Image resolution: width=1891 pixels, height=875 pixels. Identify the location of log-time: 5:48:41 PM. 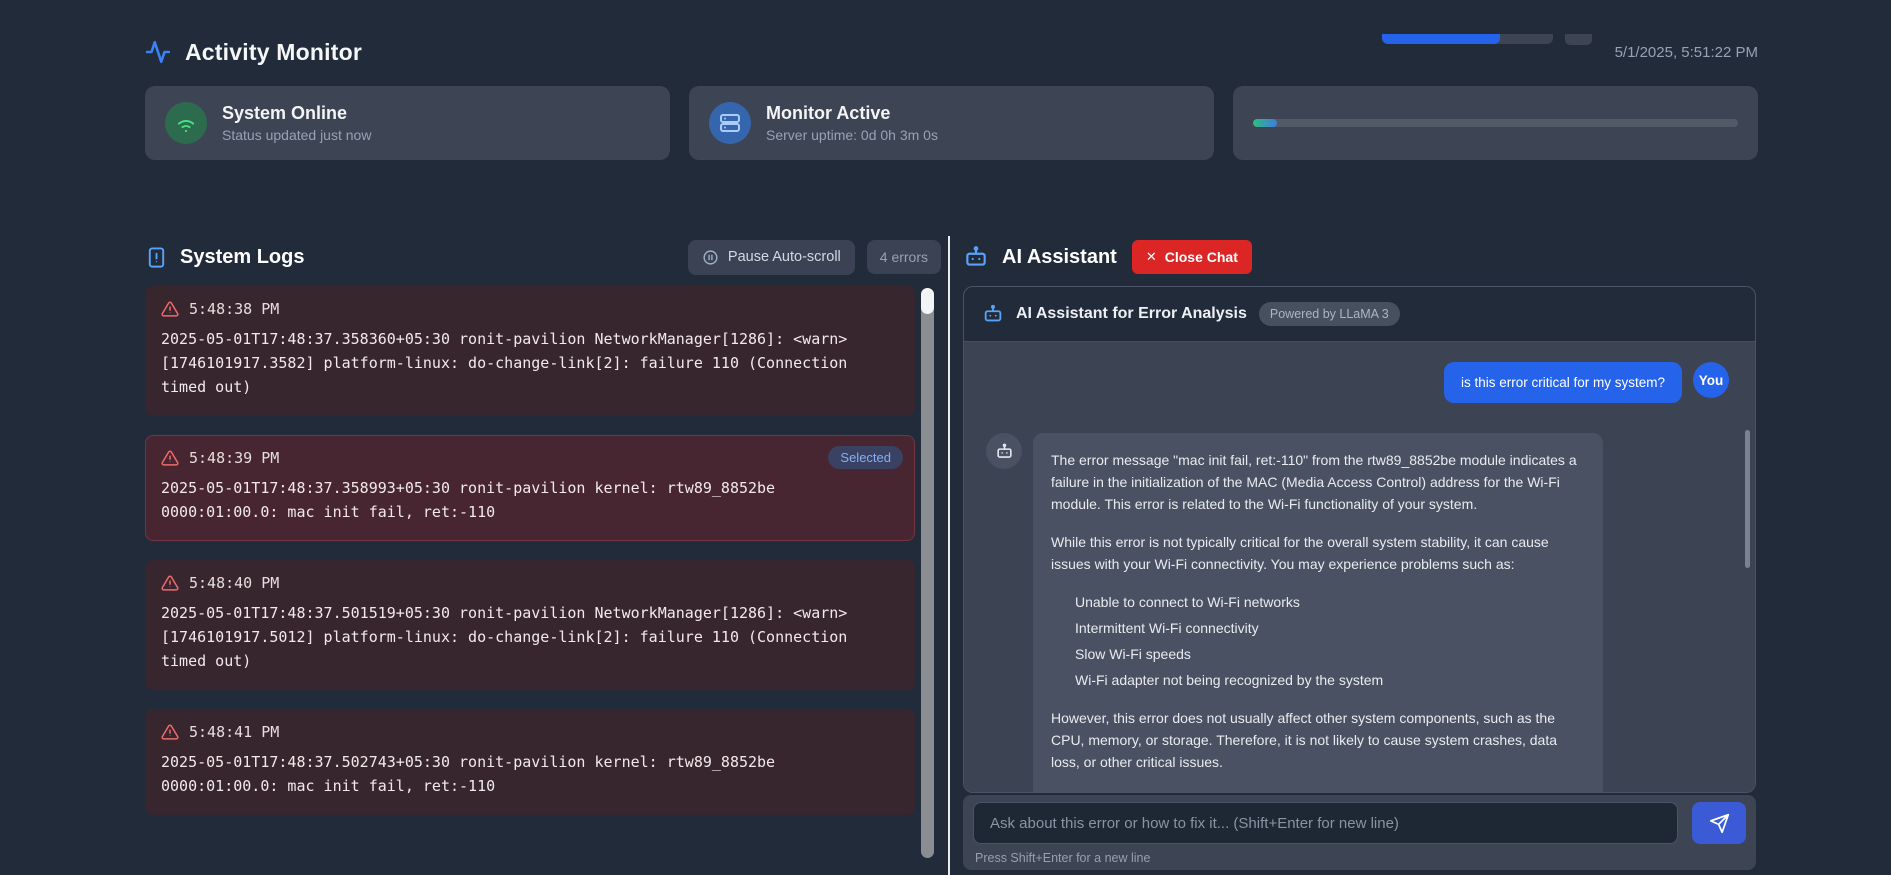
(234, 732).